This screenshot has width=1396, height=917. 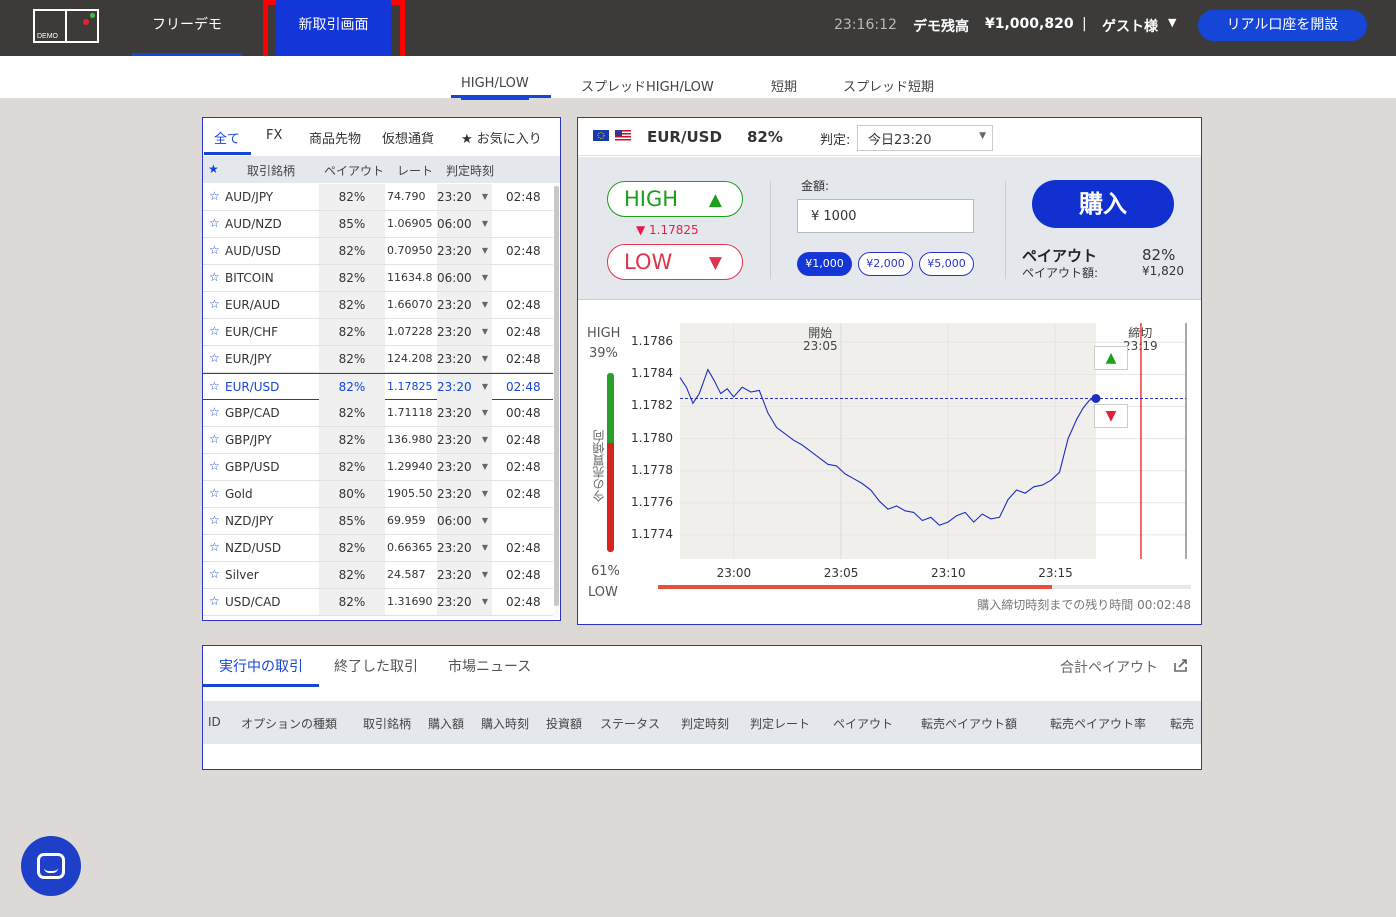 What do you see at coordinates (1103, 204) in the screenshot?
I see `buy-button: 購入` at bounding box center [1103, 204].